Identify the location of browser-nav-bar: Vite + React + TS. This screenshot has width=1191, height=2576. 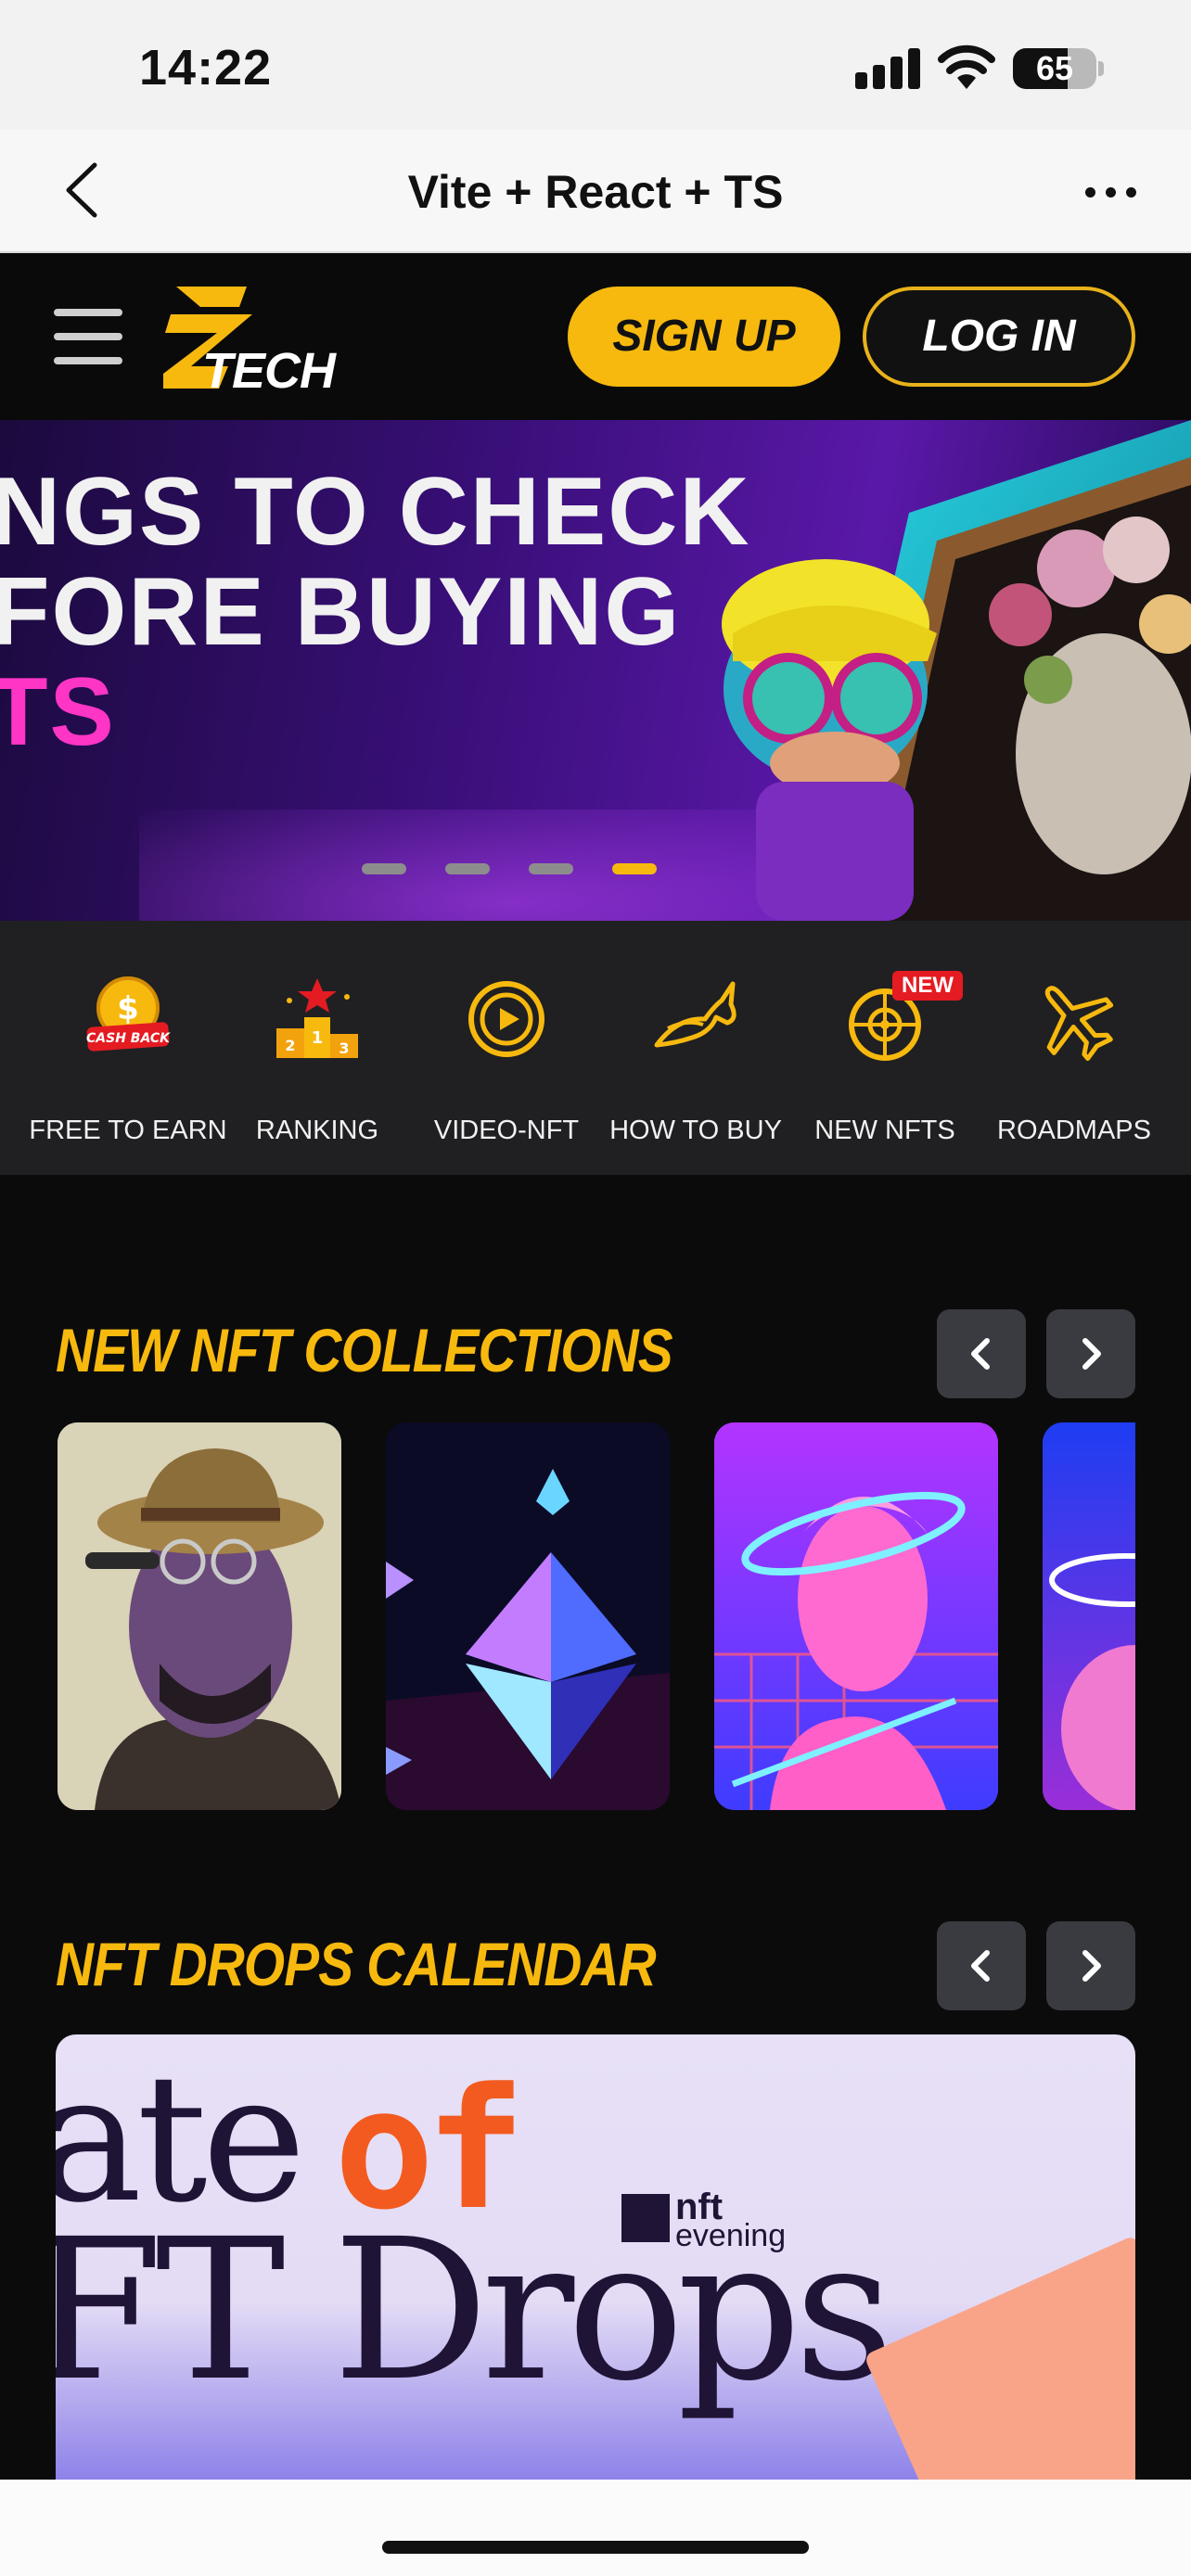
(595, 191).